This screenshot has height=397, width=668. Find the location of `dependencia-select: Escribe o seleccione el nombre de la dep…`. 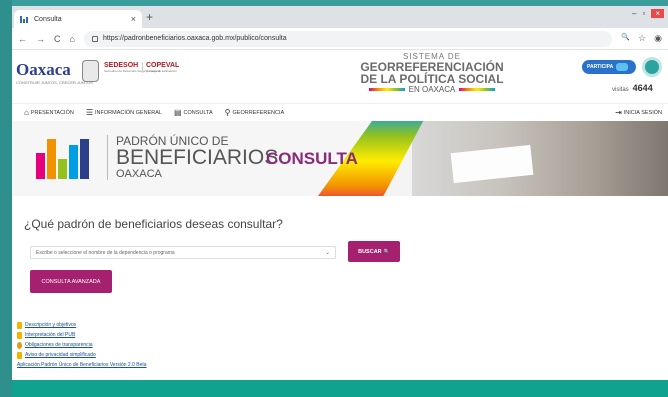

dependencia-select: Escribe o seleccione el nombre de la dep… is located at coordinates (183, 252).